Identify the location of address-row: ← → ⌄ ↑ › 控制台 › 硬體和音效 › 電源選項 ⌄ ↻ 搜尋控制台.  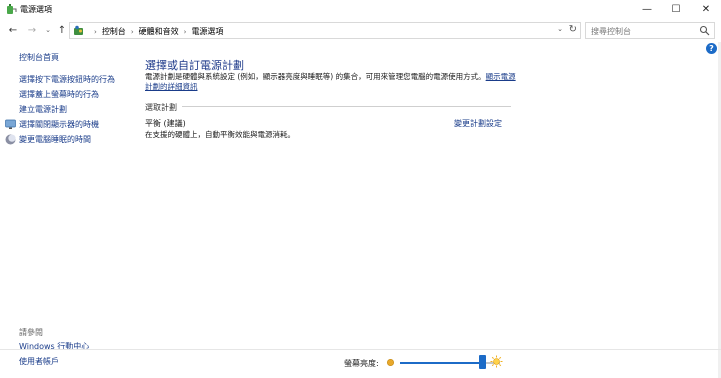
(360, 30).